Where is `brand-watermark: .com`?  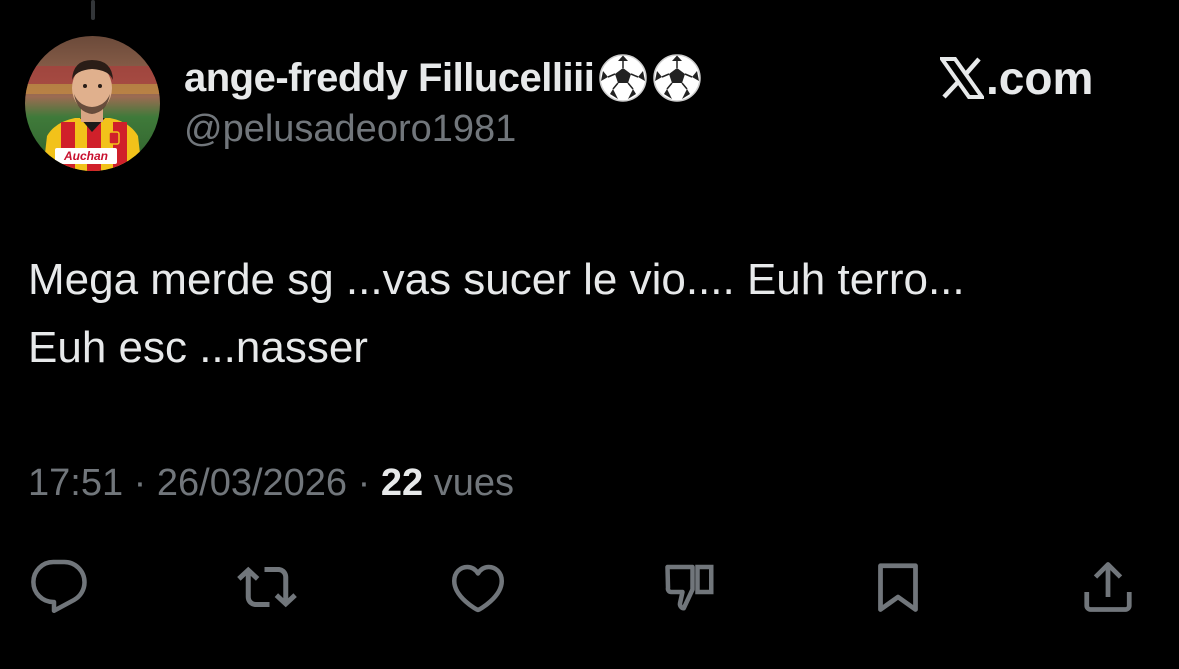
brand-watermark: .com is located at coordinates (1016, 78).